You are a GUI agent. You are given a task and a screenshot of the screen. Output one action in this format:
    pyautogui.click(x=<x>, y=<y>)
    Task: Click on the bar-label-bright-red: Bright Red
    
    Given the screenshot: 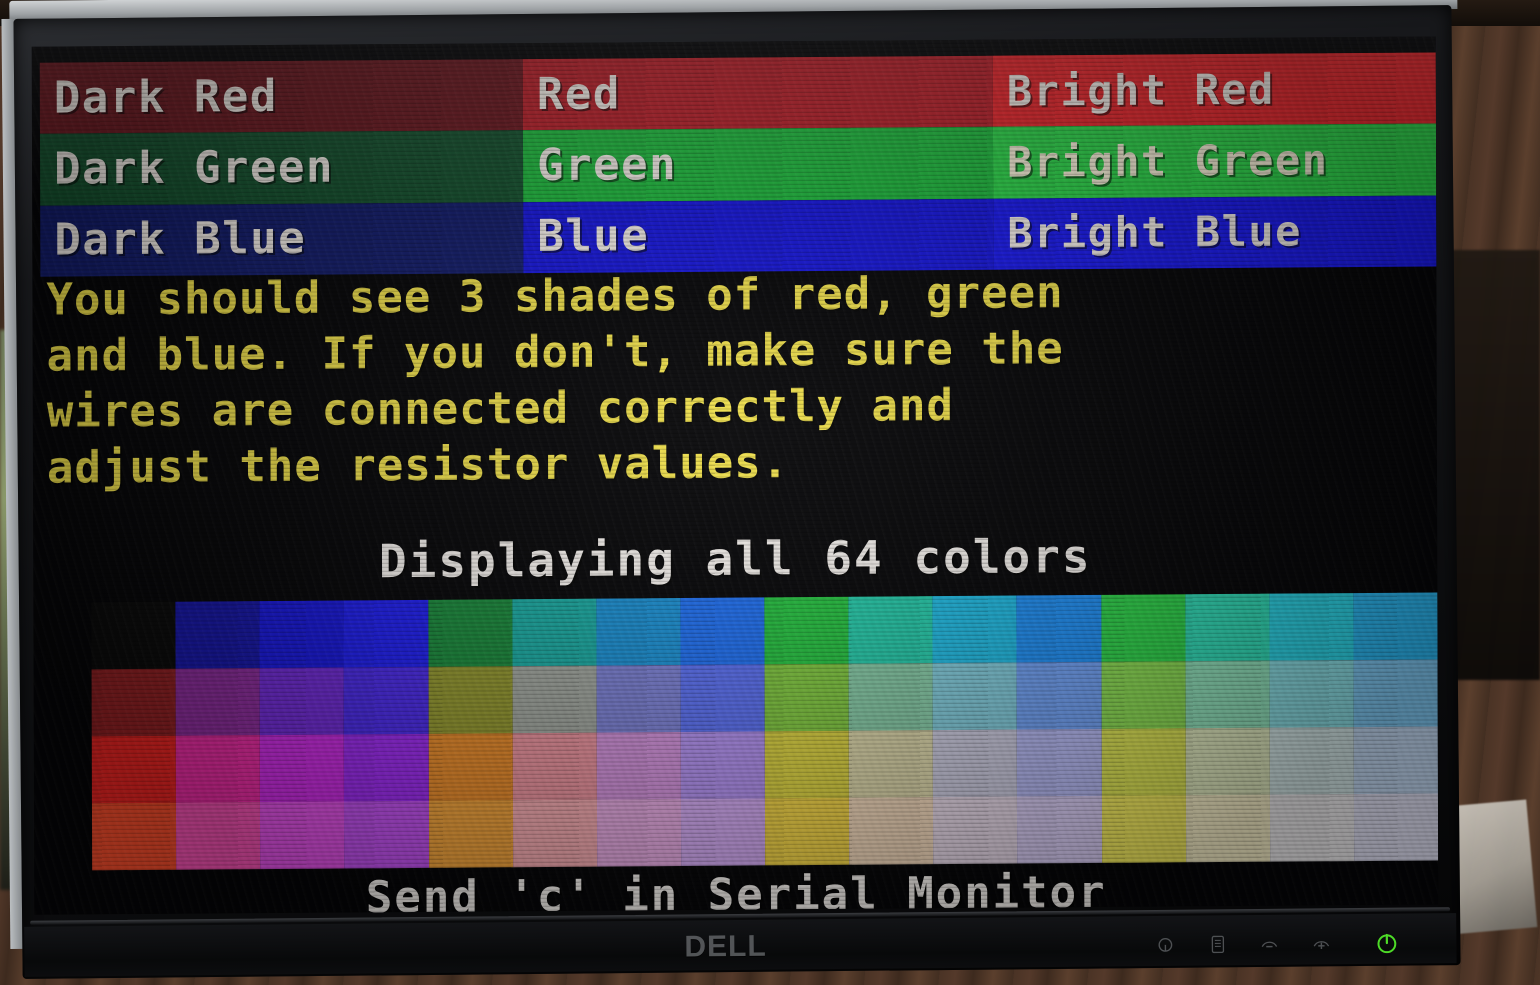 What is the action you would take?
    pyautogui.click(x=1140, y=90)
    